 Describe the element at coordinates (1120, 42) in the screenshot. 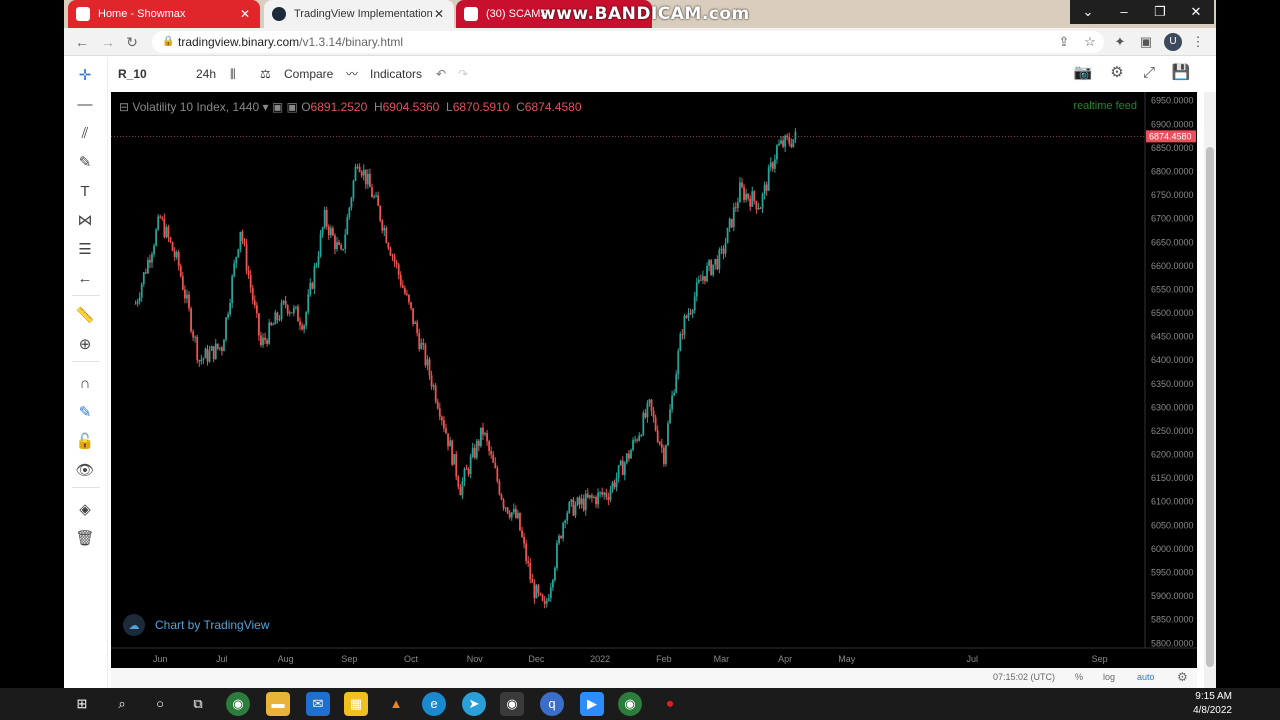

I see `extensions-icon: ✦` at that location.